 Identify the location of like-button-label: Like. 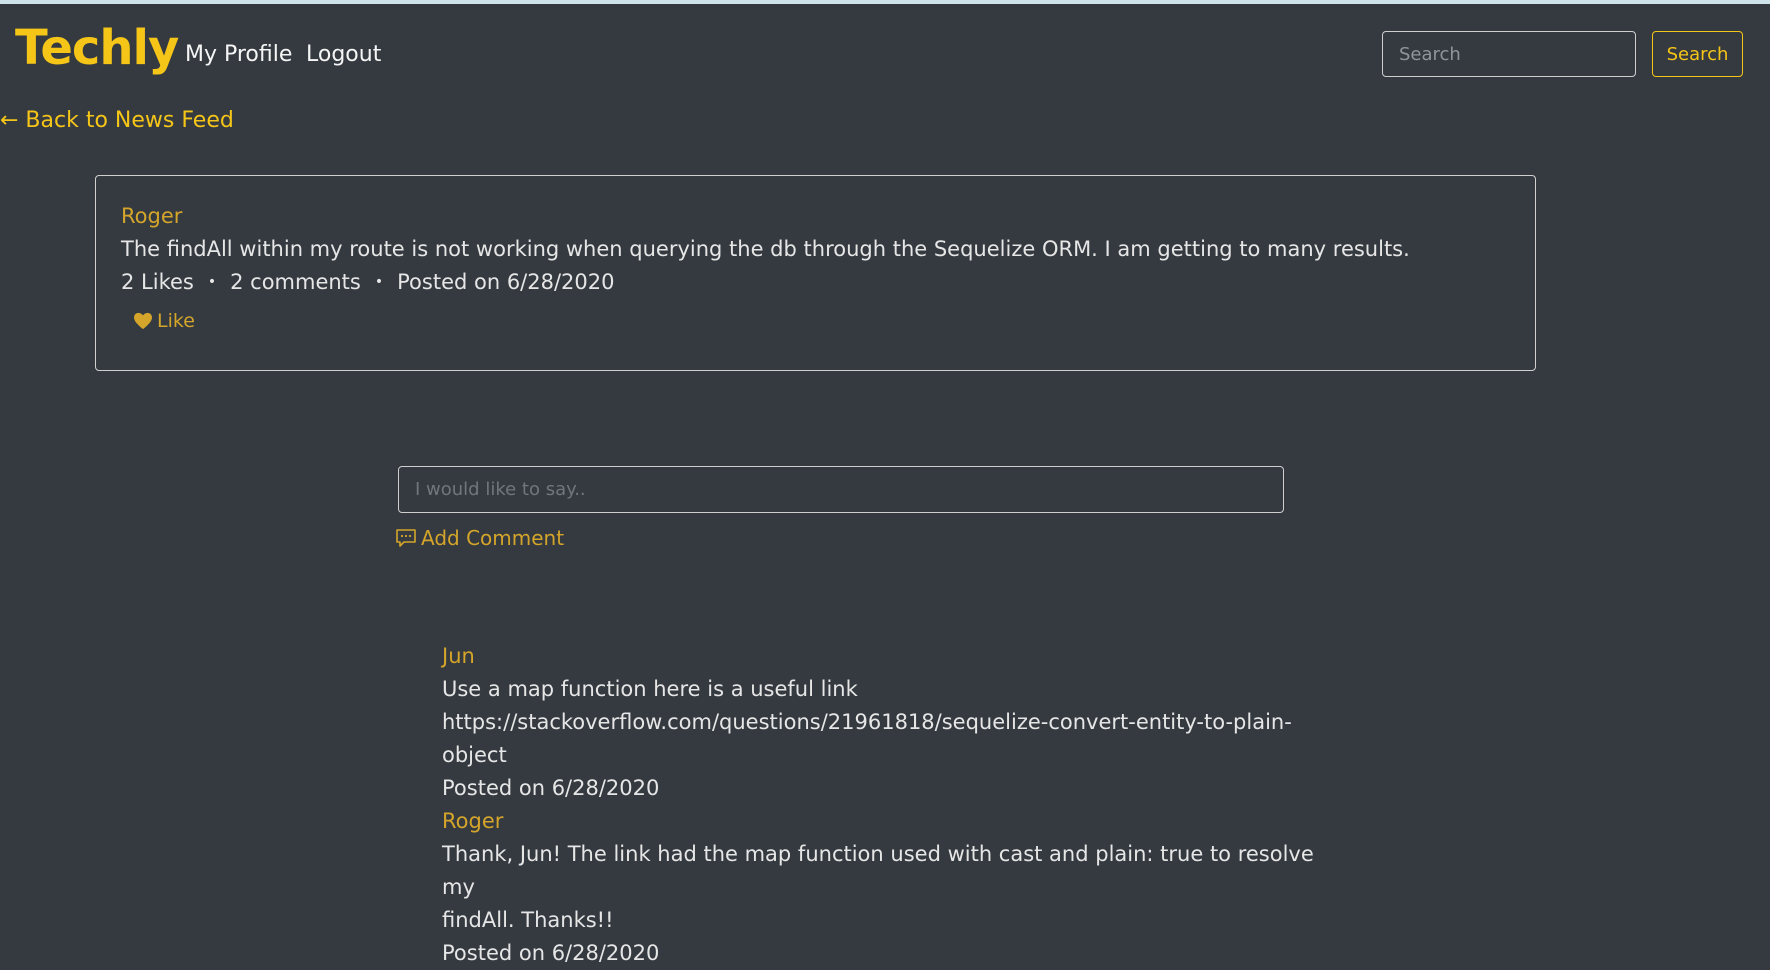
(176, 321).